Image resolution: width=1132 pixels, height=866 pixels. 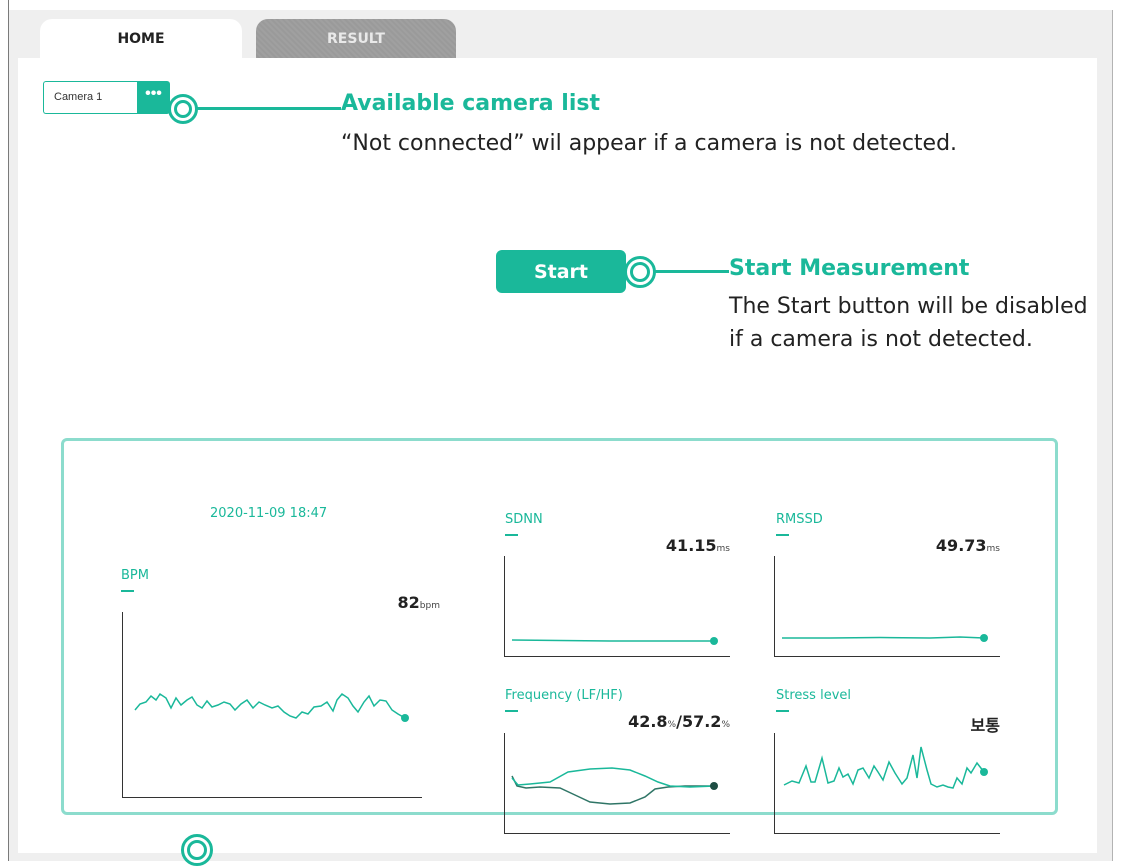 What do you see at coordinates (504, 606) in the screenshot?
I see `sdnn-y-axis` at bounding box center [504, 606].